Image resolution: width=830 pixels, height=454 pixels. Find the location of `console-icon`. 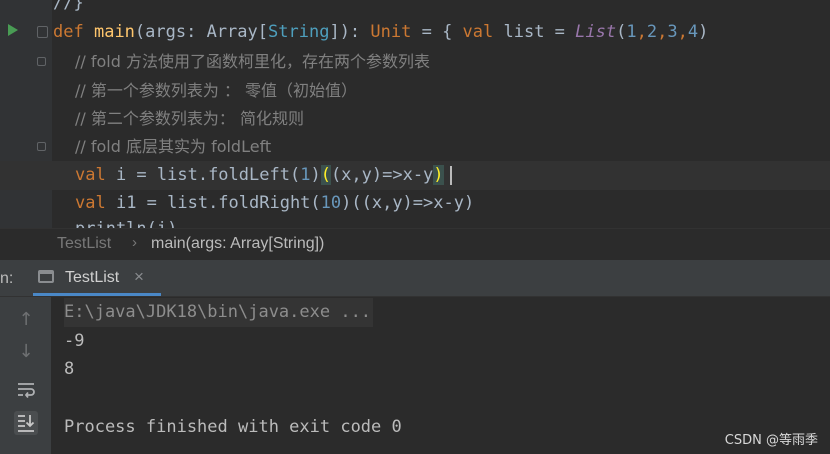

console-icon is located at coordinates (46, 276).